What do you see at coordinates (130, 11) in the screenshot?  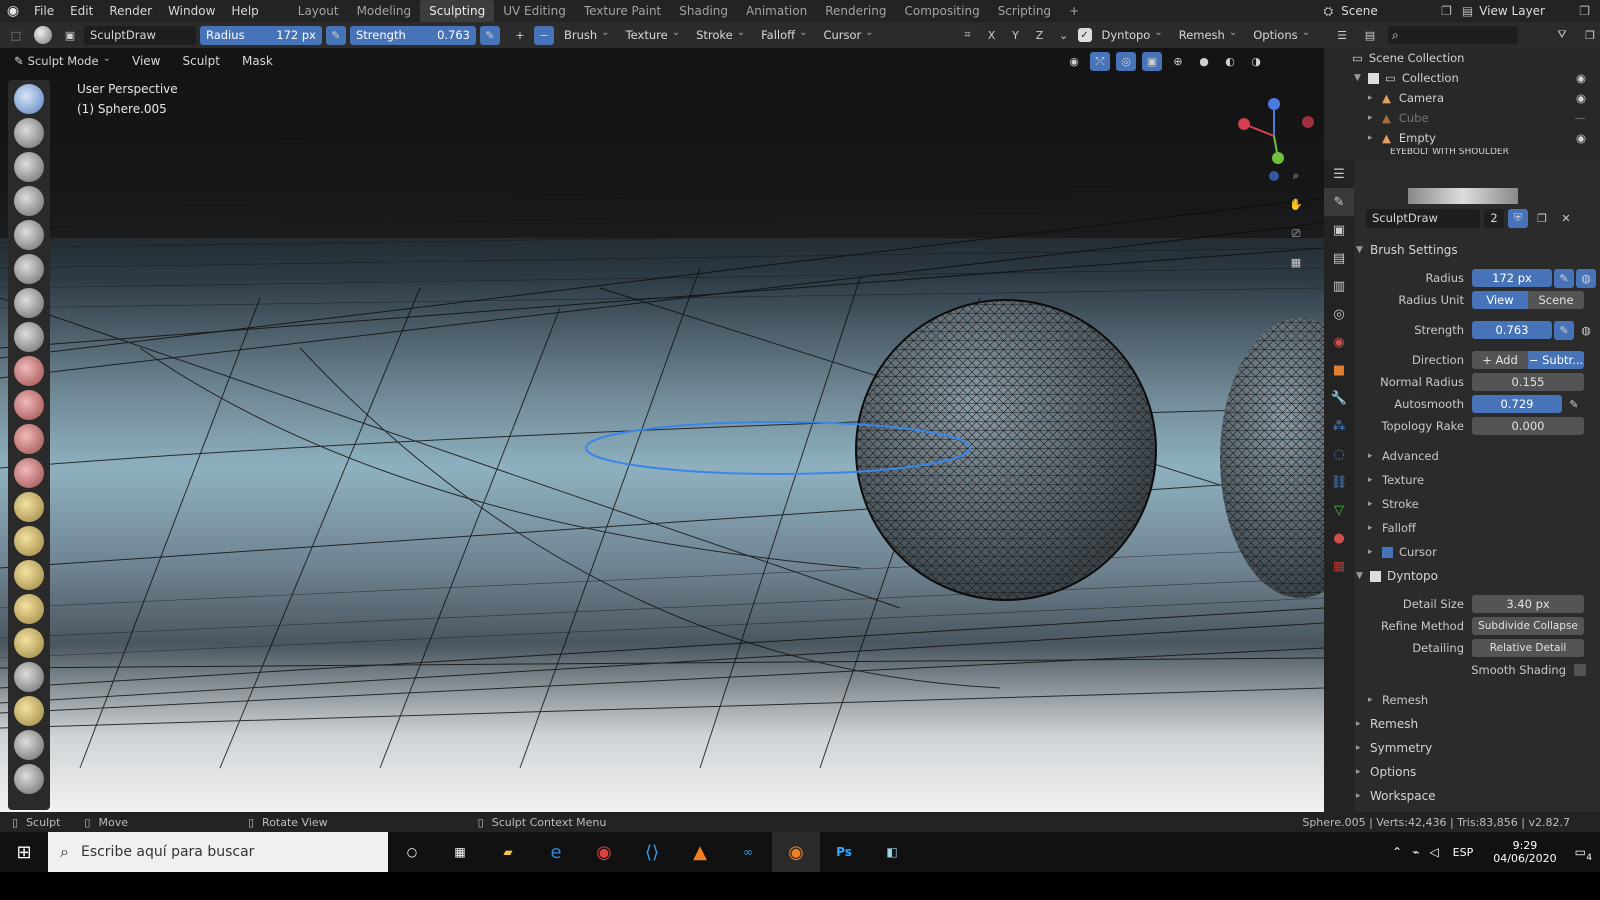 I see `menu-render: Render` at bounding box center [130, 11].